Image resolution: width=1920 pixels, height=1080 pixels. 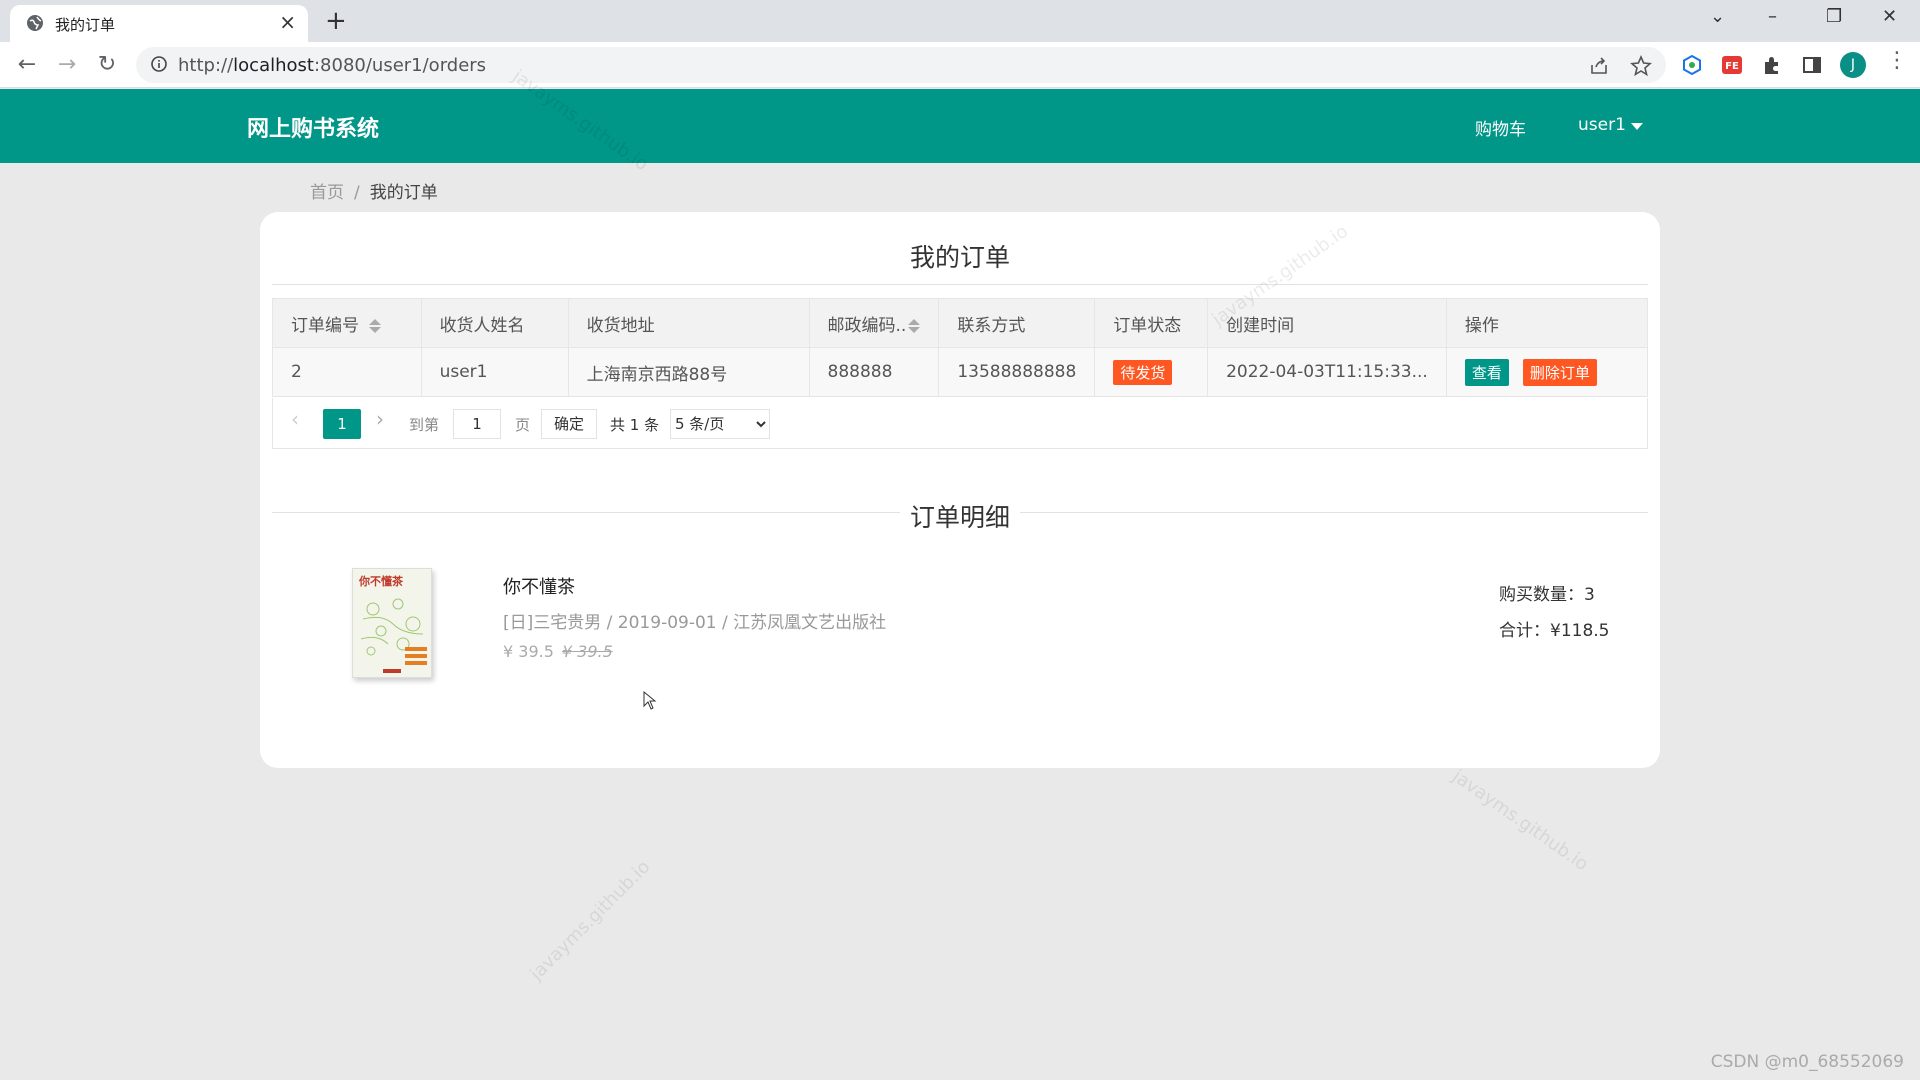 I want to click on detail-heading: 订单明细, so click(x=960, y=516).